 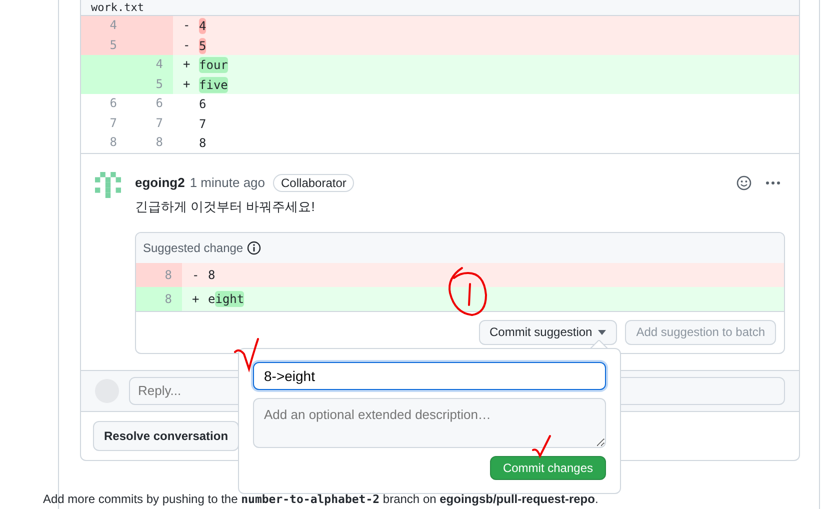 I want to click on code-text: four, so click(x=213, y=65).